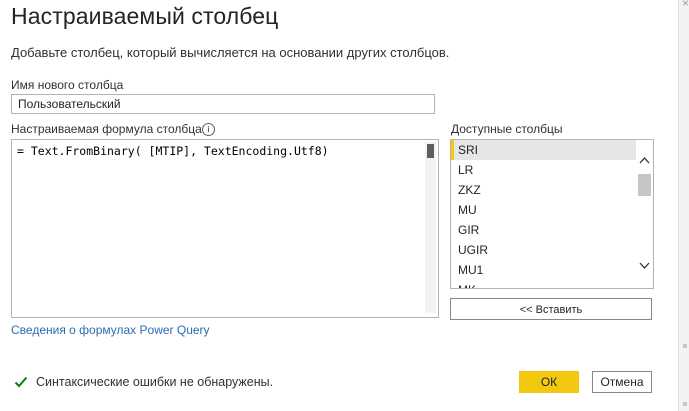  What do you see at coordinates (208, 129) in the screenshot?
I see `info-icon: i` at bounding box center [208, 129].